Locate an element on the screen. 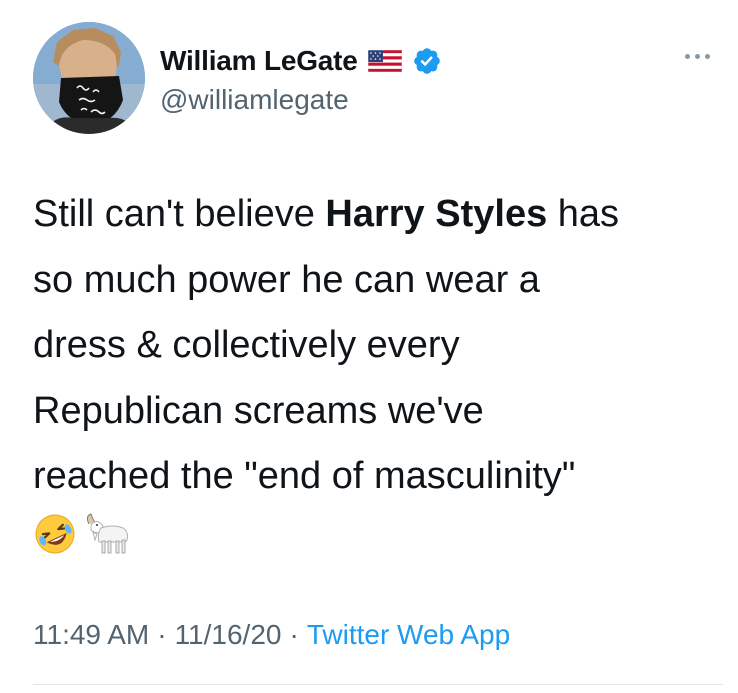 This screenshot has height=693, width=738. tweet-text-line: so much power he can wear a is located at coordinates (378, 281).